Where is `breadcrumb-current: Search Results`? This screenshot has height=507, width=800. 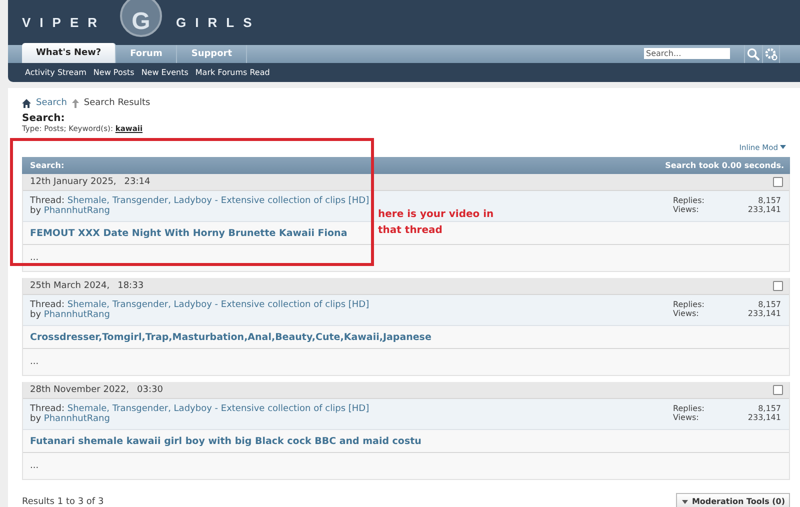 breadcrumb-current: Search Results is located at coordinates (117, 103).